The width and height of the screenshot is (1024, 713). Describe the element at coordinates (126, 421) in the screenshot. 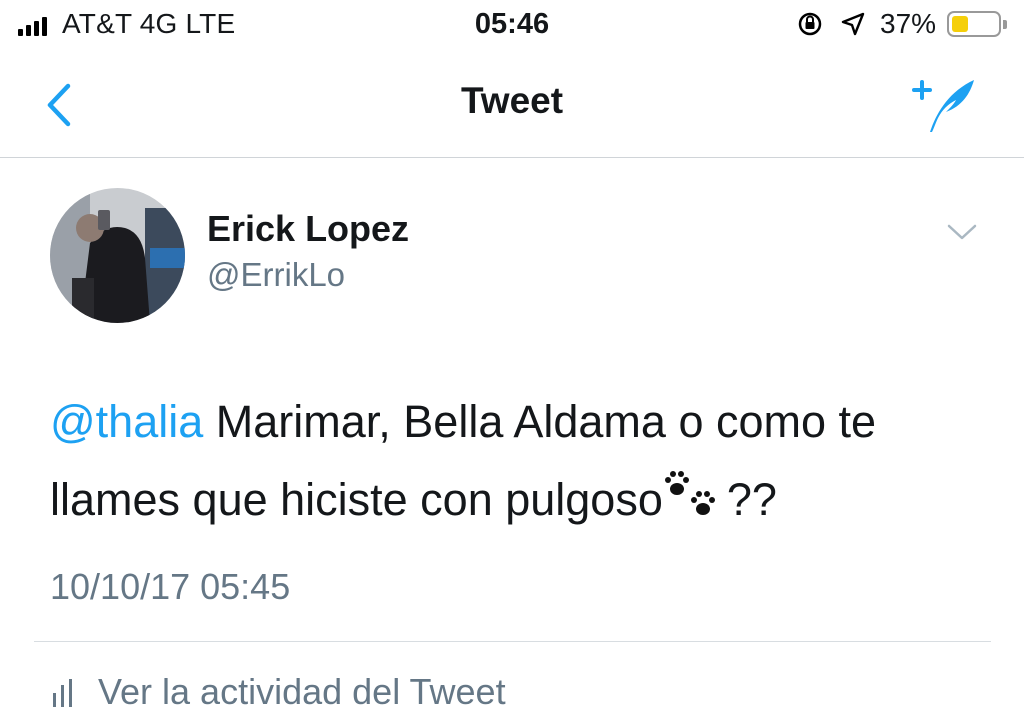

I see `mention-link: @thalia` at that location.